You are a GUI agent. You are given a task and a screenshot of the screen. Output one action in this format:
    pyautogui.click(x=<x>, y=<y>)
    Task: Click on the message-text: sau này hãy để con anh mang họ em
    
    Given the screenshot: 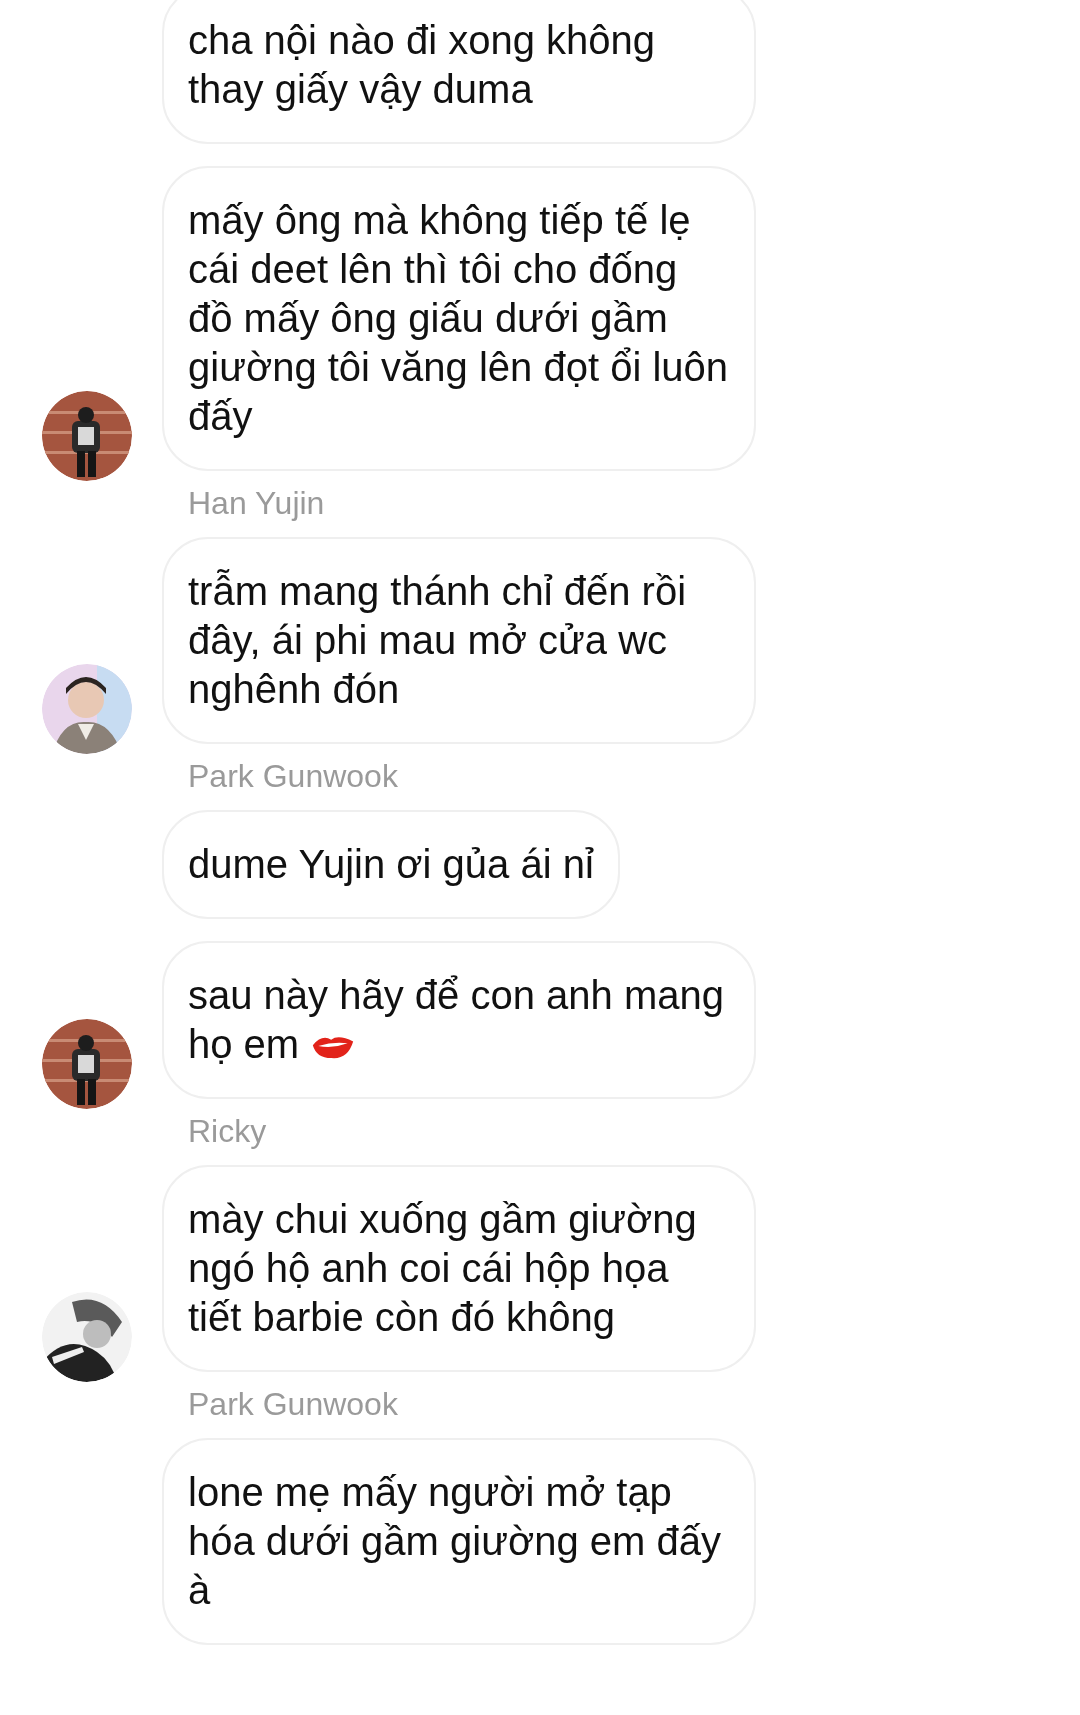 What is the action you would take?
    pyautogui.click(x=456, y=1020)
    